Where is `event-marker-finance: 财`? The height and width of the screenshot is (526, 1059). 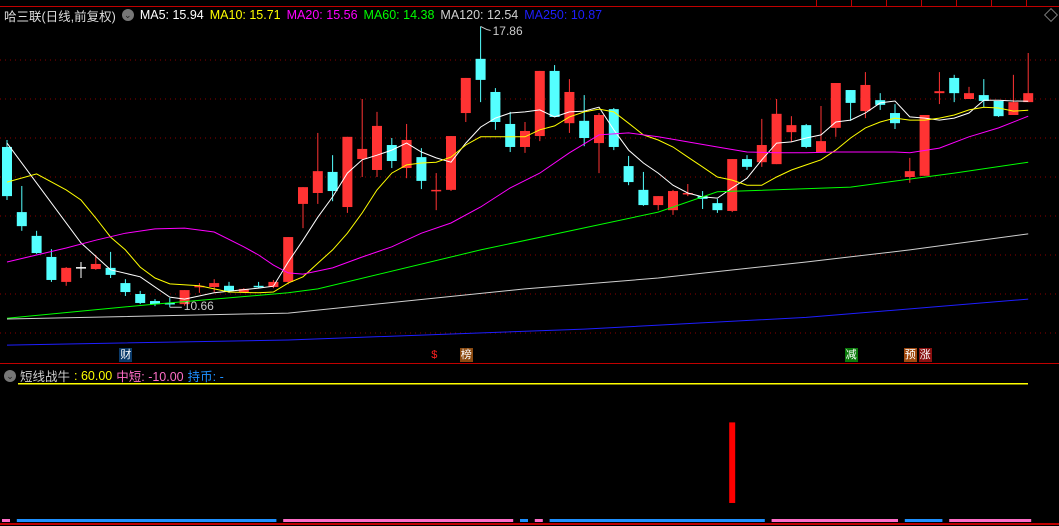
event-marker-finance: 财 is located at coordinates (126, 355).